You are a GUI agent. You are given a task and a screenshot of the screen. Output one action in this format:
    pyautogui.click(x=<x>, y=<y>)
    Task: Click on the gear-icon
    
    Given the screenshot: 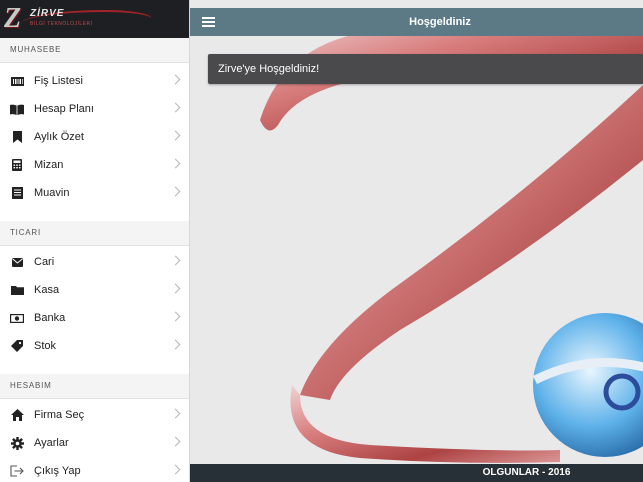 What is the action you would take?
    pyautogui.click(x=17, y=443)
    